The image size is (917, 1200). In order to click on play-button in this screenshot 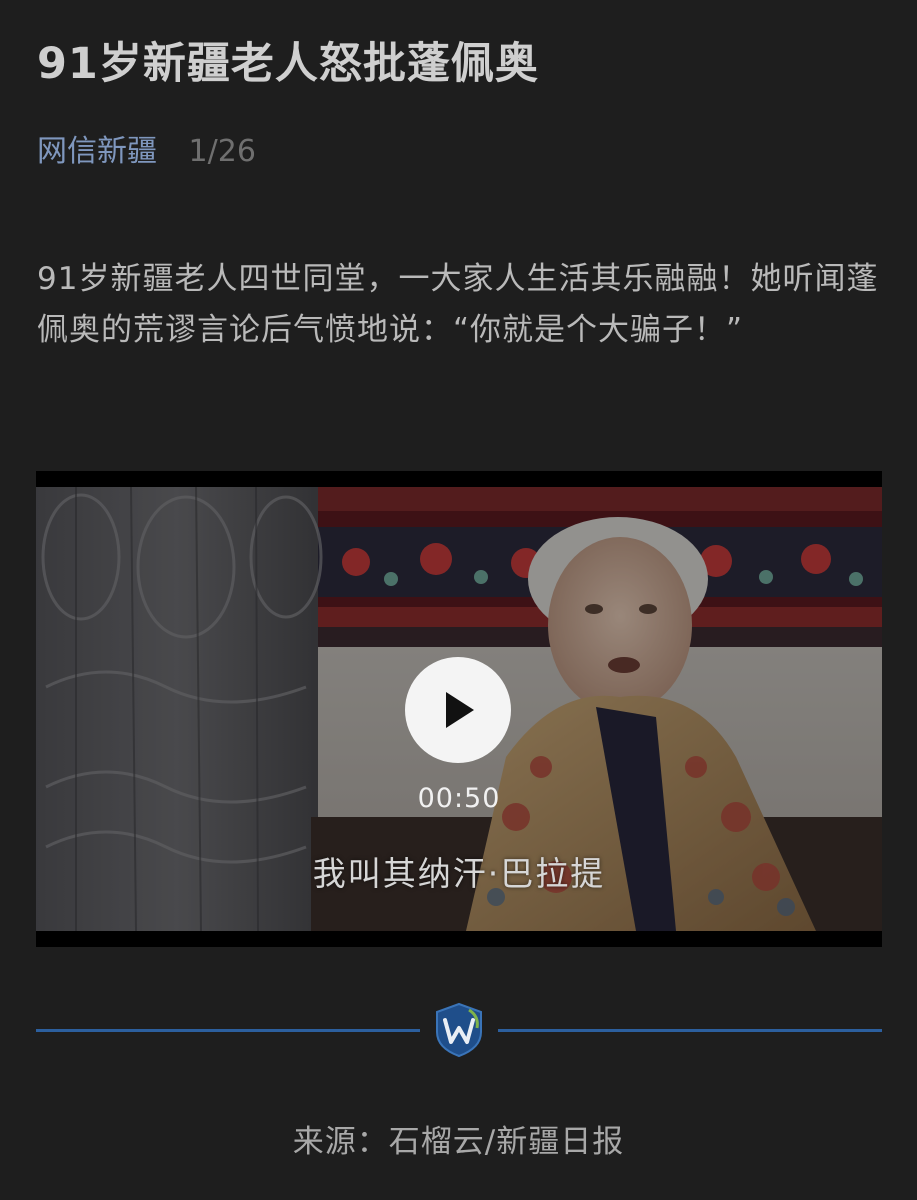, I will do `click(458, 710)`.